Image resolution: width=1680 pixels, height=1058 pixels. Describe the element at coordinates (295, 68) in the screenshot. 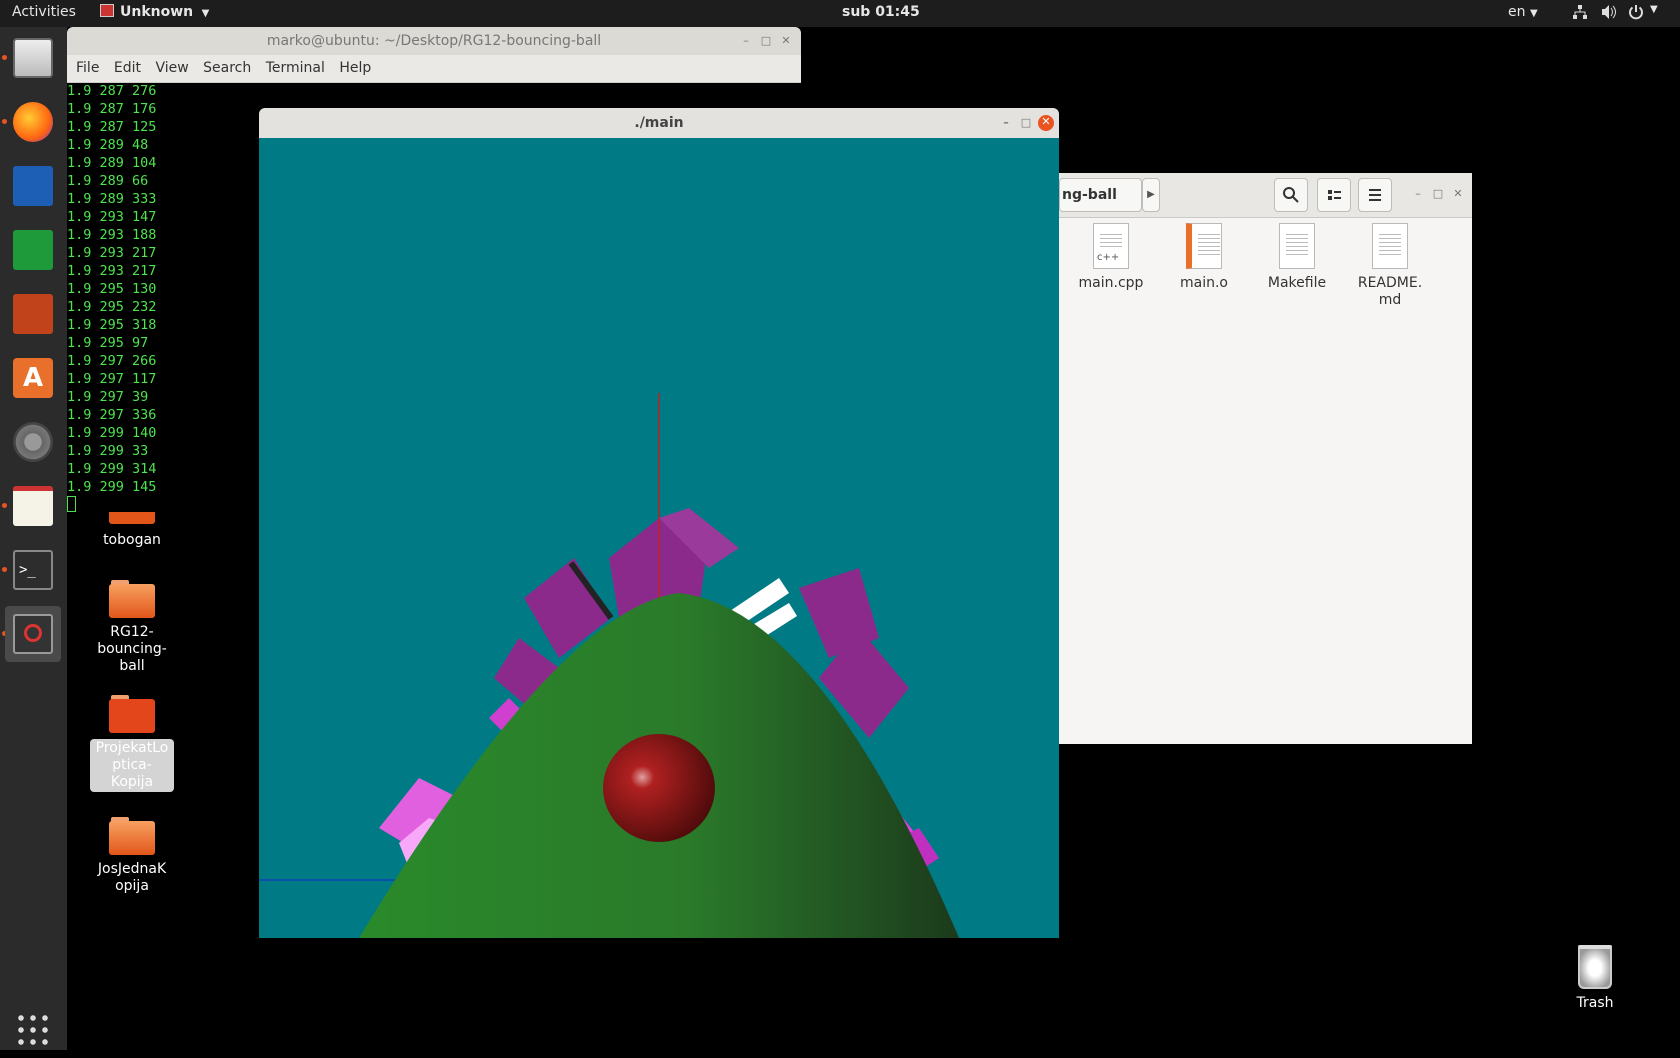

I see `menu-terminal: Terminal` at that location.